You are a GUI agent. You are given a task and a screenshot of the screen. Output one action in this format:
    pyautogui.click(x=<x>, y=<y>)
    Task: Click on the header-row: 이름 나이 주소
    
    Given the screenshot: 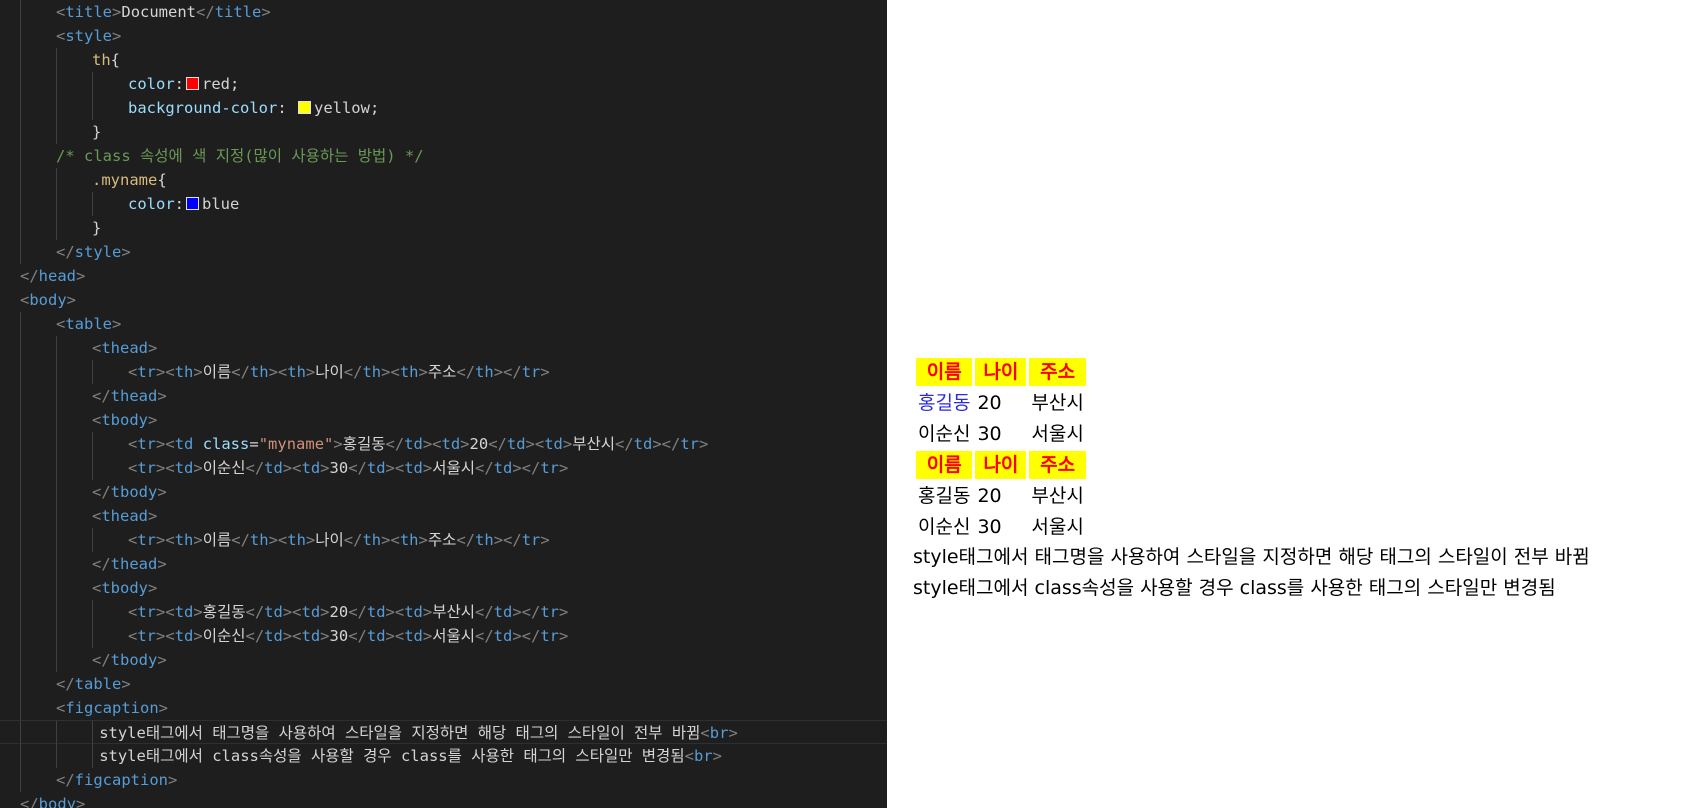 What is the action you would take?
    pyautogui.click(x=1001, y=465)
    